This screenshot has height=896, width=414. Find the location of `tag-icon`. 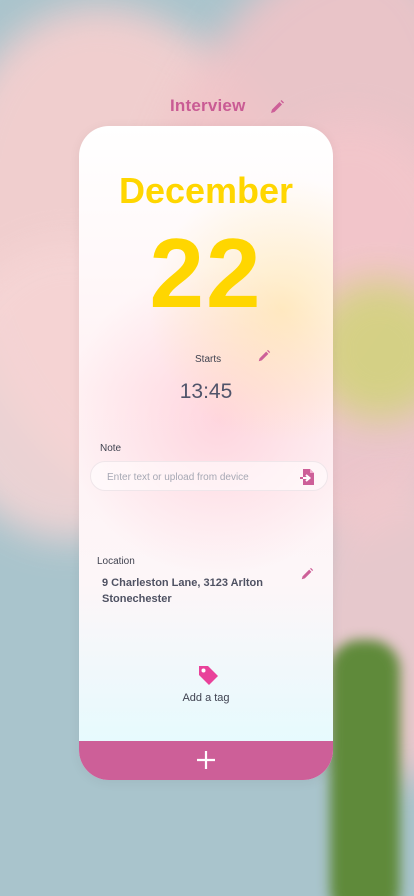

tag-icon is located at coordinates (208, 675).